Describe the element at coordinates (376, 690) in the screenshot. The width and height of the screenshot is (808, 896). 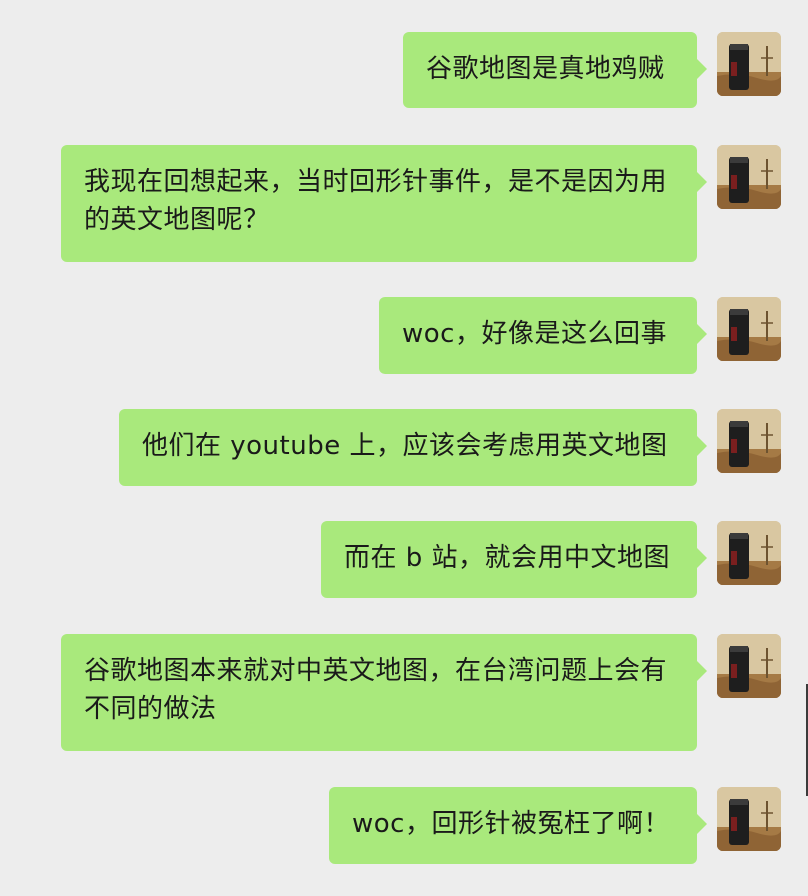
I see `message-text: 谷歌地图本来就对中英文地图，在台湾问题上会有不同的做法` at that location.